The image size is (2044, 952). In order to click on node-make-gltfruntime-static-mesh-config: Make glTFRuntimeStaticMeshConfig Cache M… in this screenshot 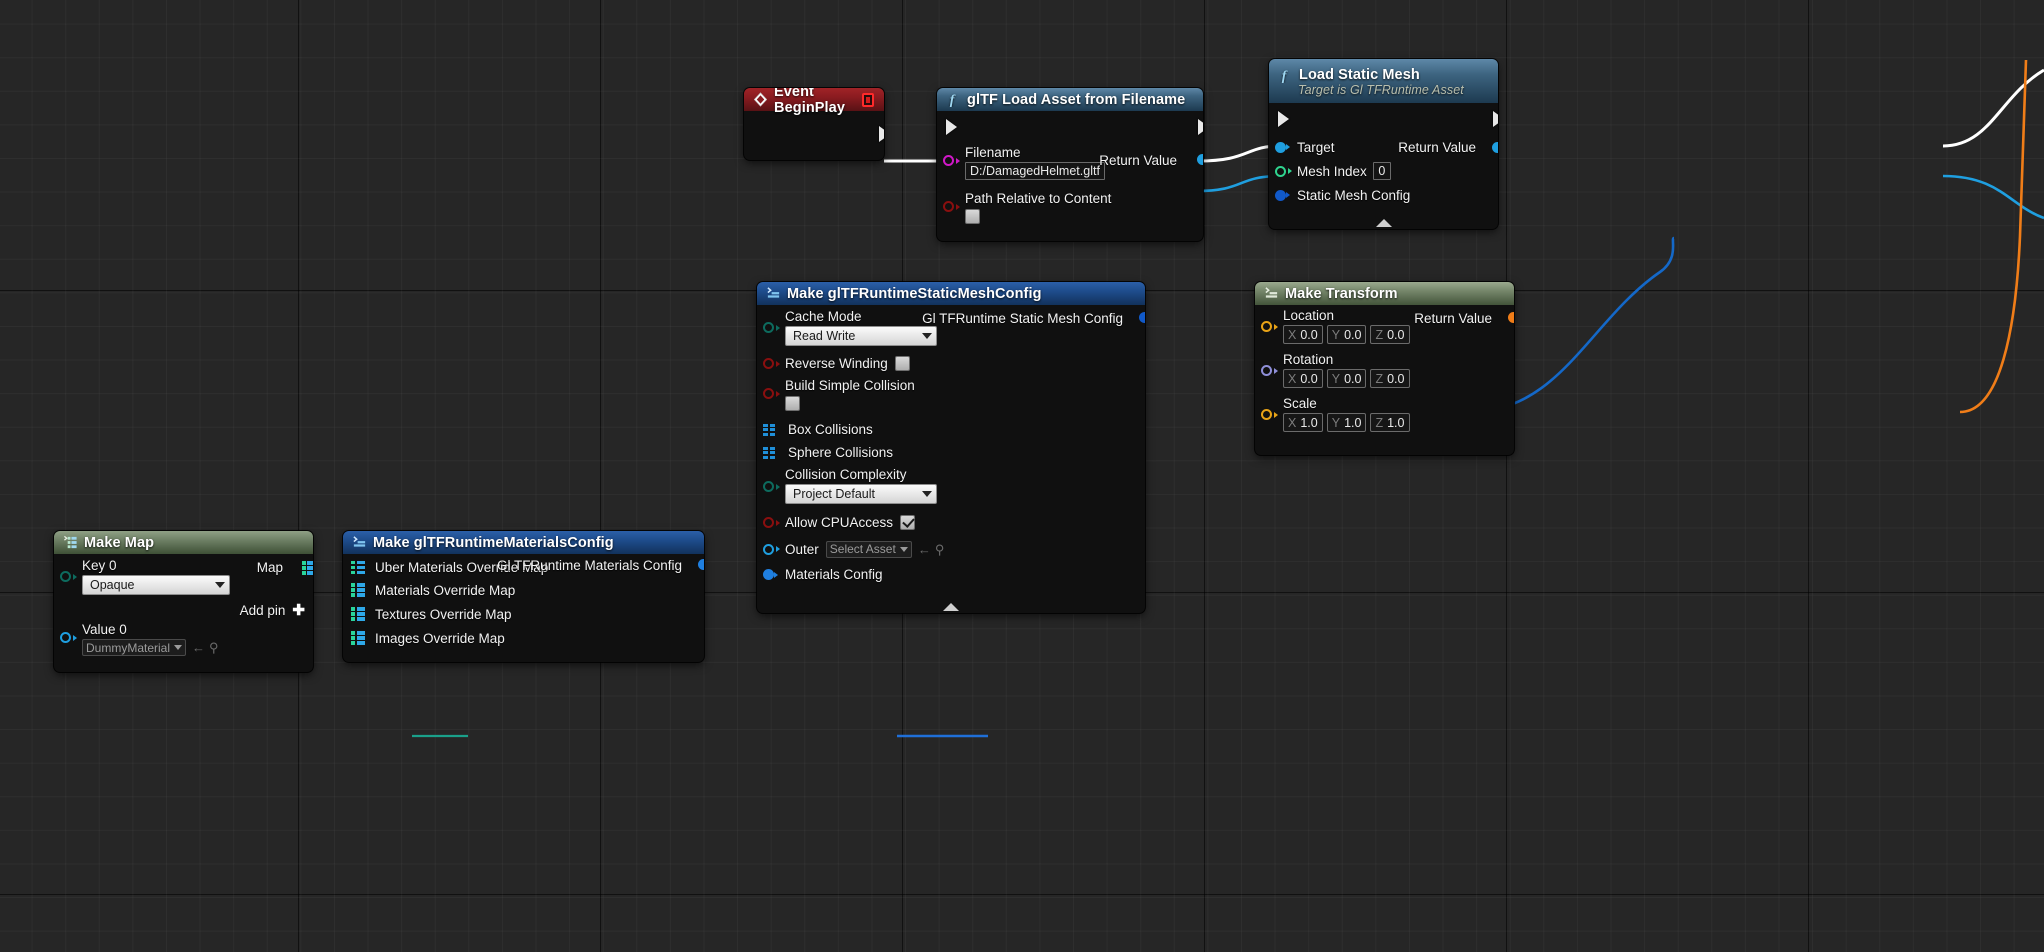, I will do `click(951, 447)`.